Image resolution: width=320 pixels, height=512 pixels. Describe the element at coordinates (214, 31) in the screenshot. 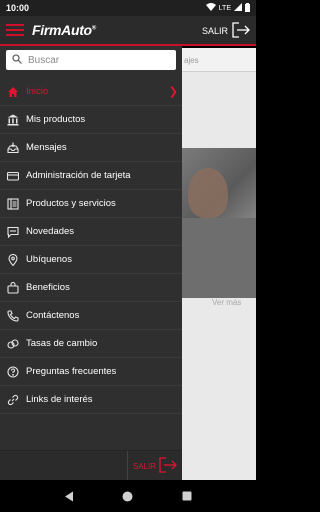

I see `header-exit-label: SALIR` at that location.